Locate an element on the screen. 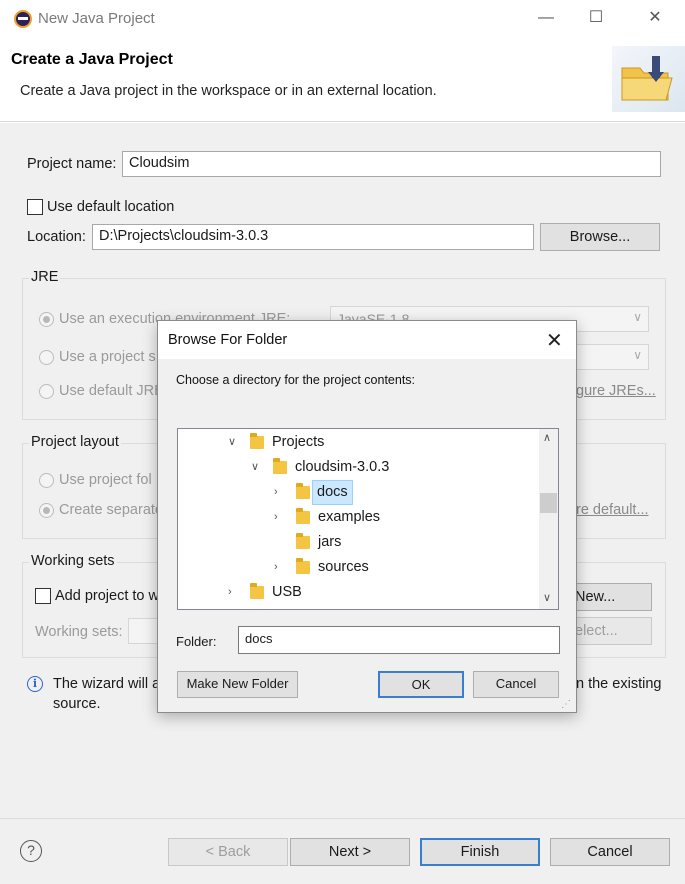 The image size is (685, 884). working-sets-label: Working sets: is located at coordinates (79, 632).